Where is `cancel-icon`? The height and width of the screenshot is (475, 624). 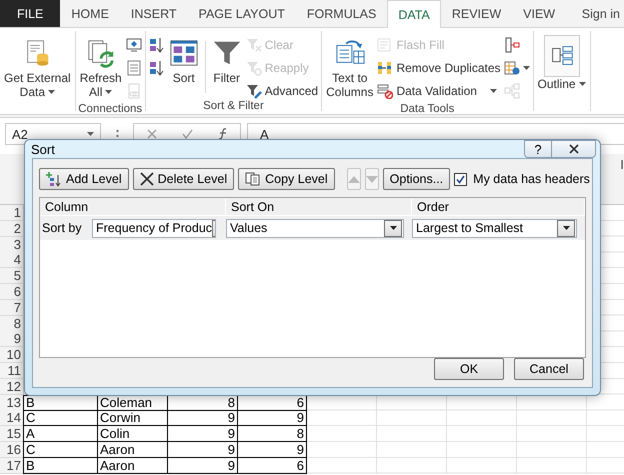
cancel-icon is located at coordinates (151, 134).